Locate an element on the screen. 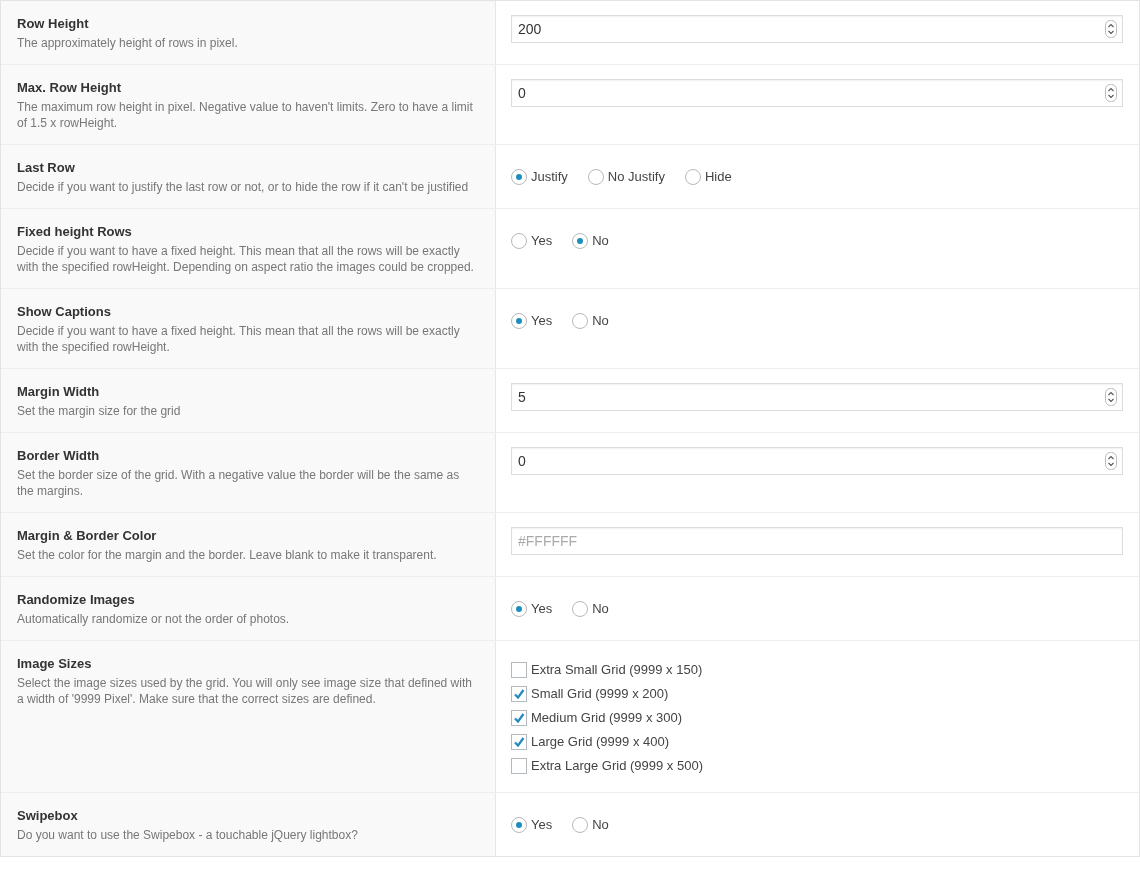 Image resolution: width=1140 pixels, height=886 pixels. setting-description: Select the image sizes used by the grid. You will only see image size that defined with a width of '9999 Pixel'. Make sure that the correct sizes are defined. is located at coordinates (245, 691).